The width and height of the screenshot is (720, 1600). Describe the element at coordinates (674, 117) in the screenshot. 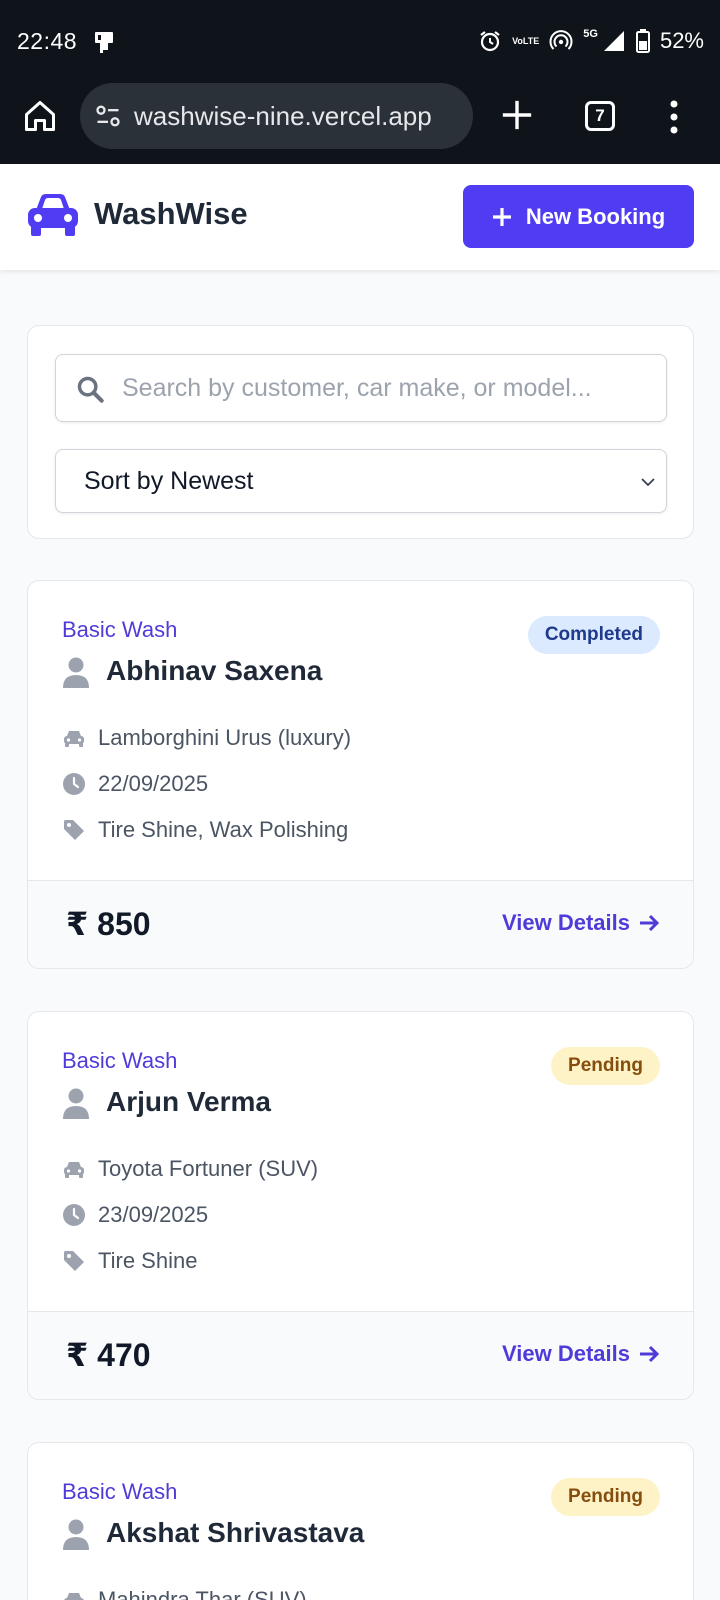

I see `more-menu-icon` at that location.